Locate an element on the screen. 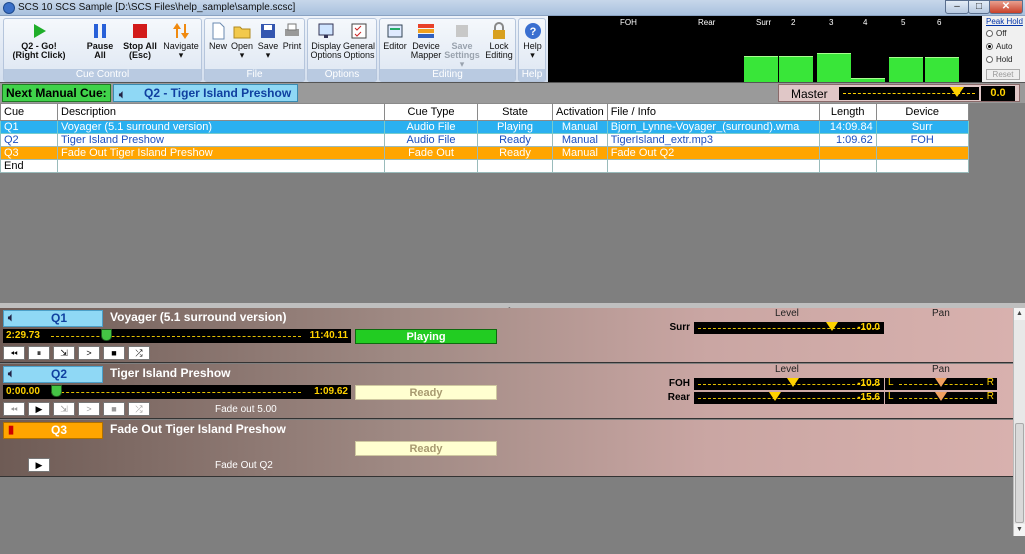 The width and height of the screenshot is (1025, 554). go-button: Q2 - Go! (Right Click) is located at coordinates (39, 41).